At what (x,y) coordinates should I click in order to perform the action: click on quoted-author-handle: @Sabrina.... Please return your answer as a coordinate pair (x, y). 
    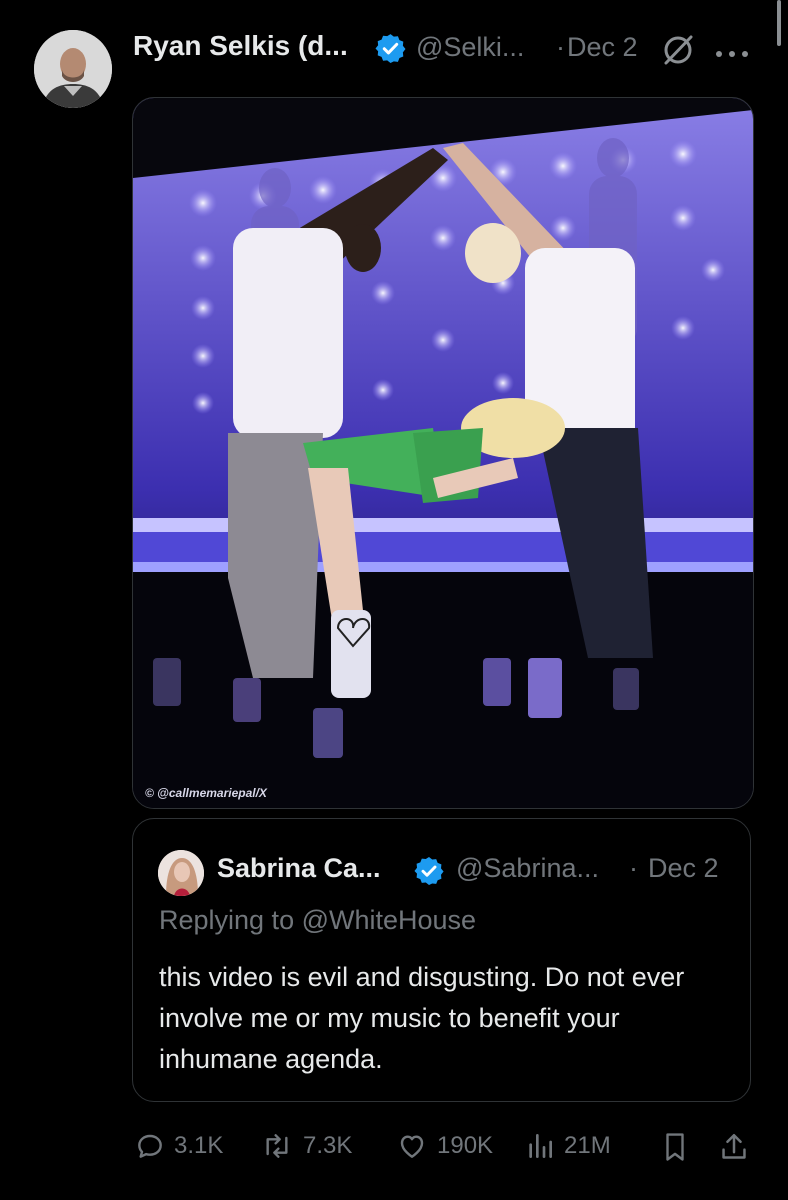
    Looking at the image, I should click on (527, 868).